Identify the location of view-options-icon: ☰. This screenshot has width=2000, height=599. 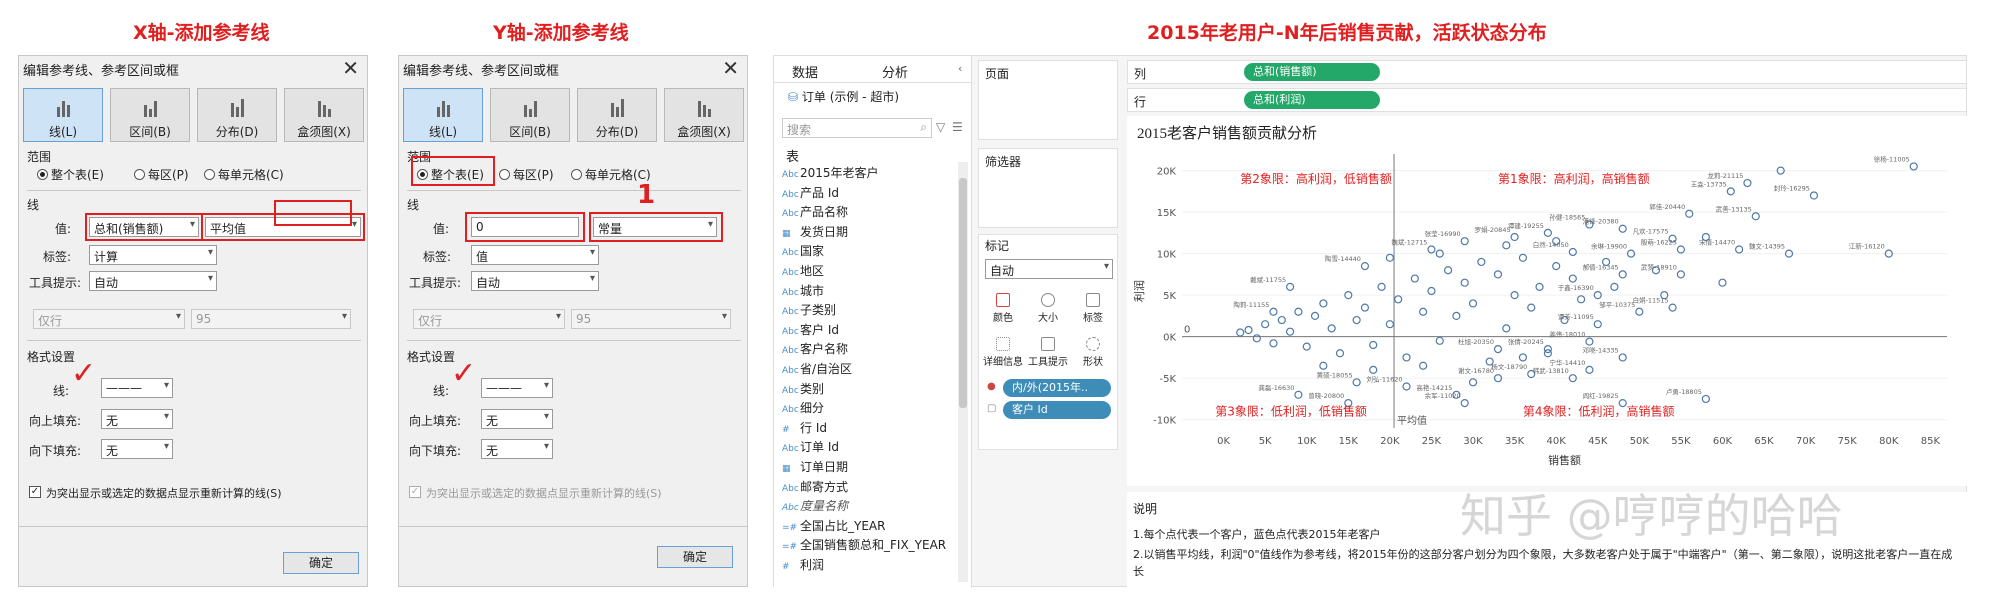
(957, 127).